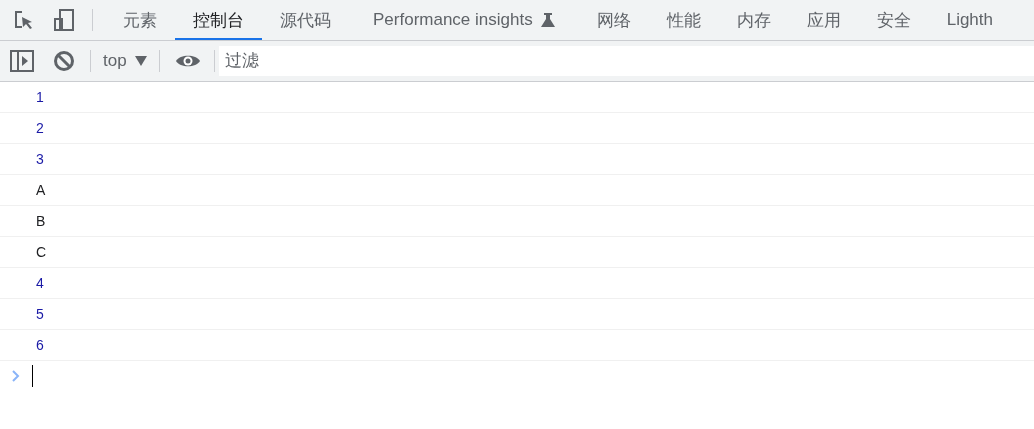 This screenshot has width=1034, height=429. I want to click on console-message: 3, so click(40, 159).